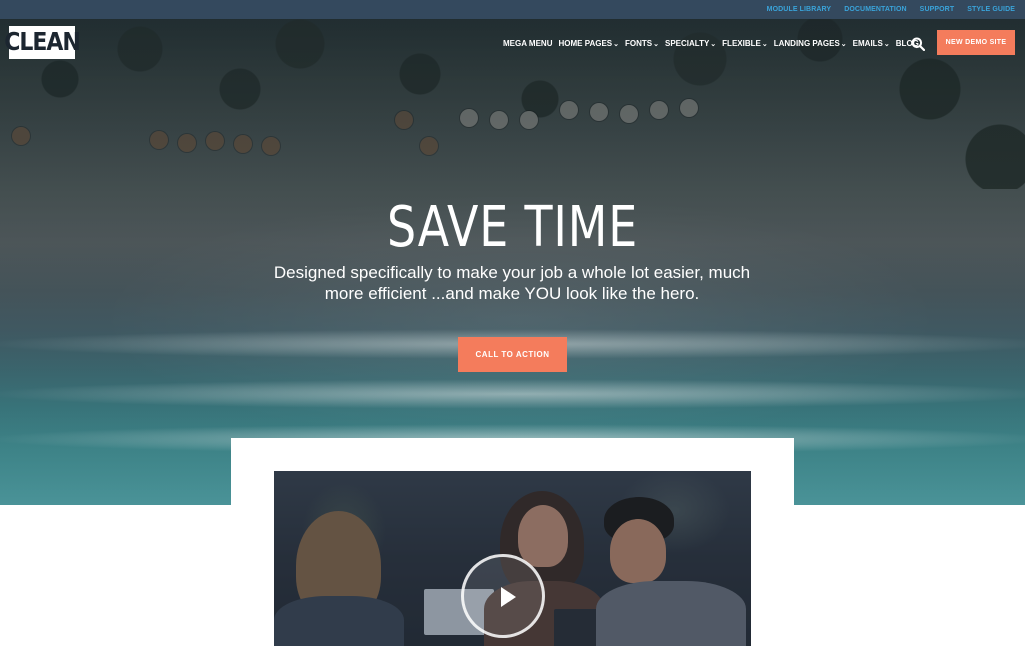 The width and height of the screenshot is (1025, 648). Describe the element at coordinates (799, 9) in the screenshot. I see `module-library-link: MODULE LIBRARY` at that location.